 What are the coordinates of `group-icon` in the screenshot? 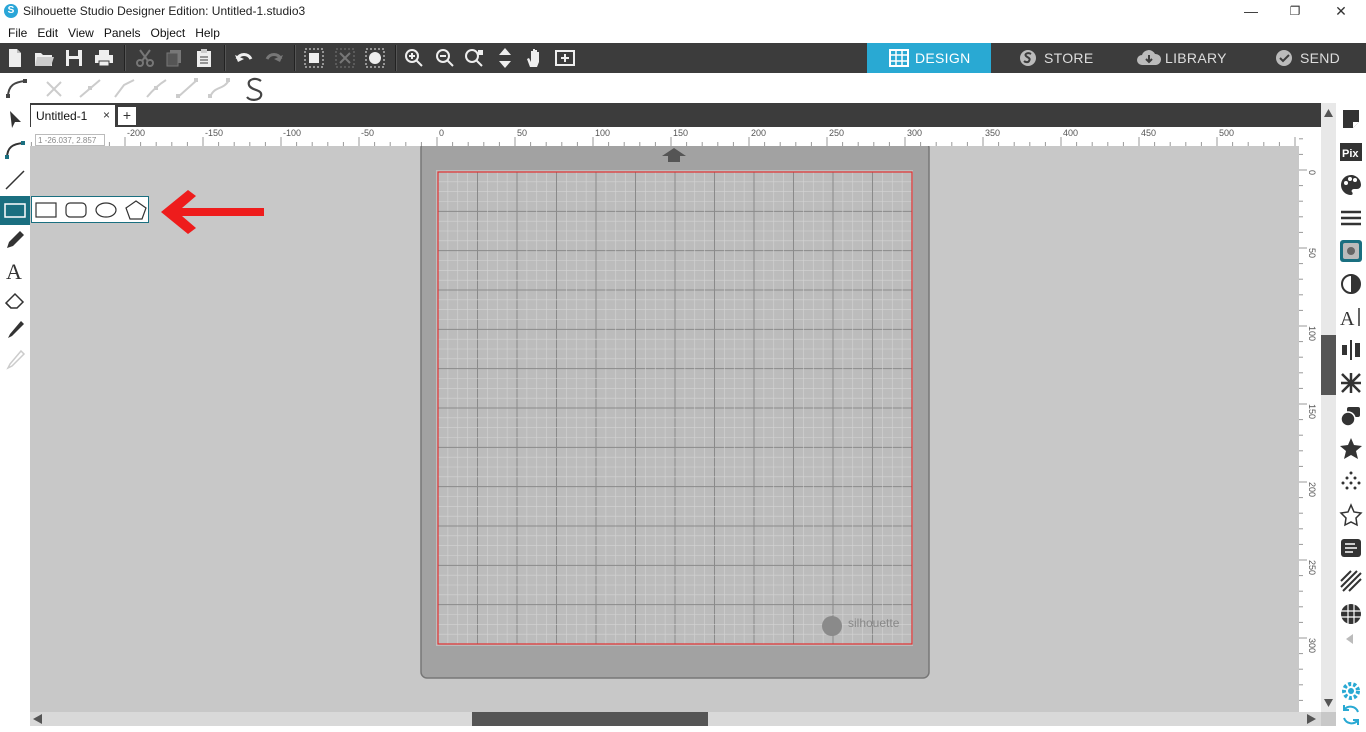 It's located at (314, 58).